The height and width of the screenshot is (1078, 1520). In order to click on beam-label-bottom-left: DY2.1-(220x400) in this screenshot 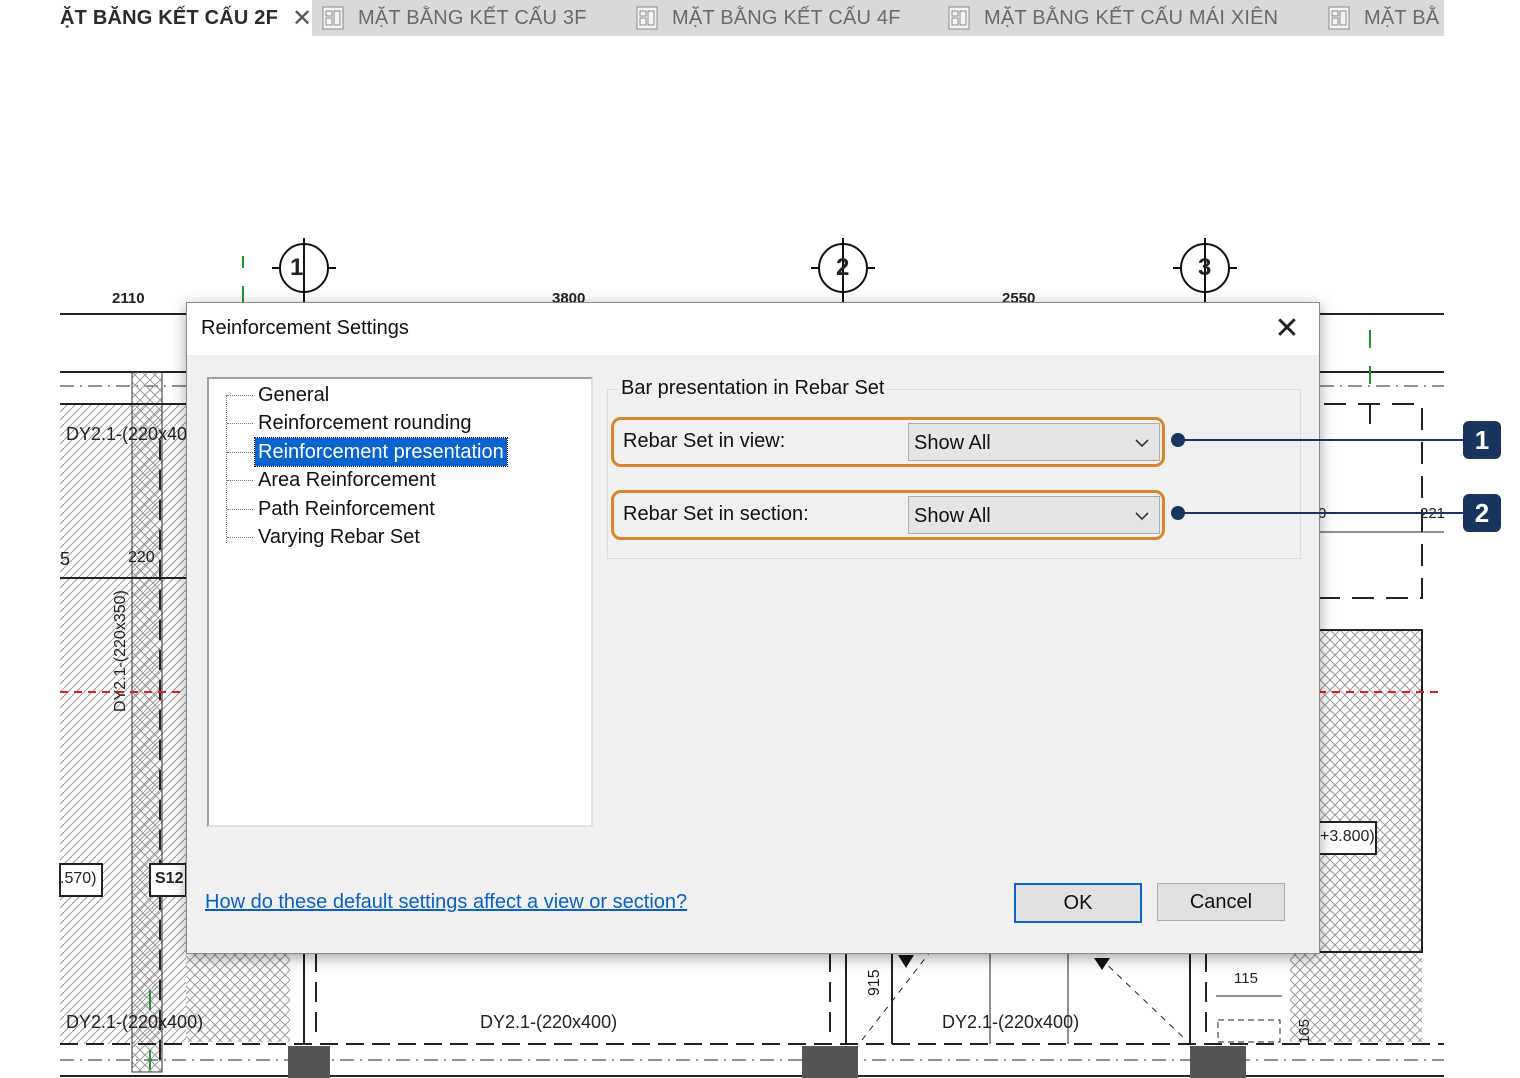, I will do `click(135, 1022)`.